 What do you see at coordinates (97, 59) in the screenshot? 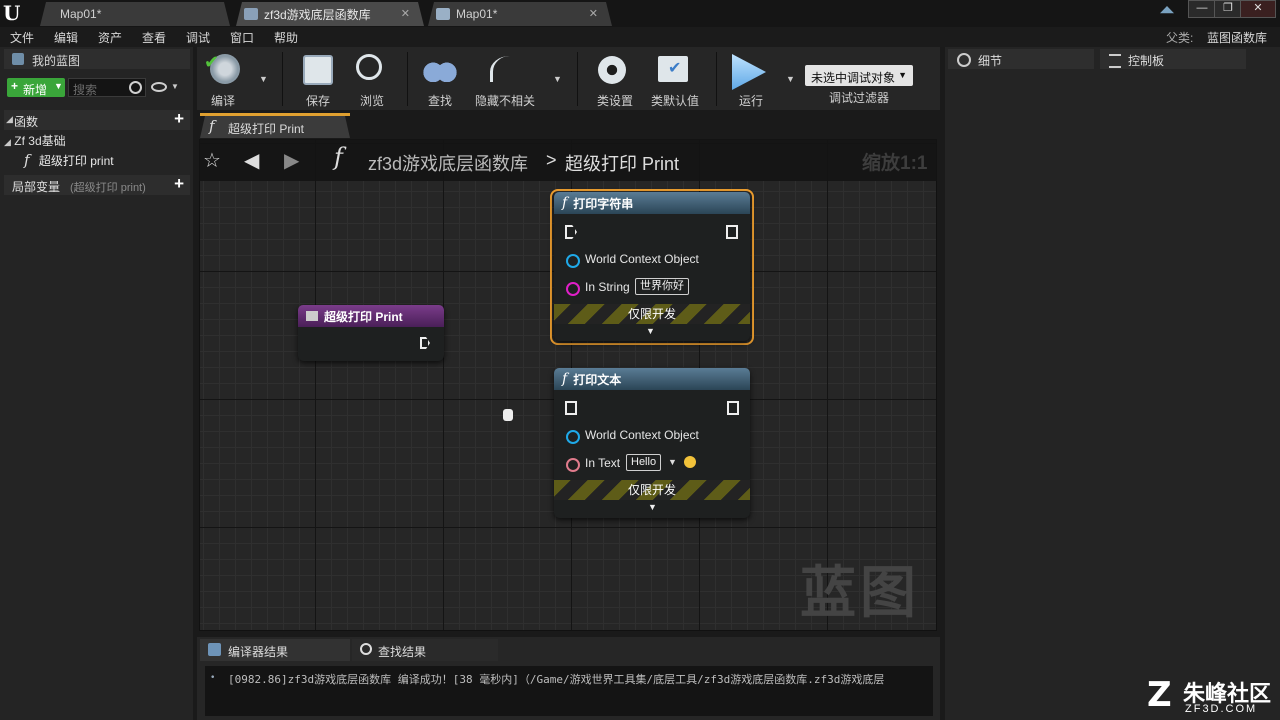
I see `my-blueprint-tab: 我的蓝图` at bounding box center [97, 59].